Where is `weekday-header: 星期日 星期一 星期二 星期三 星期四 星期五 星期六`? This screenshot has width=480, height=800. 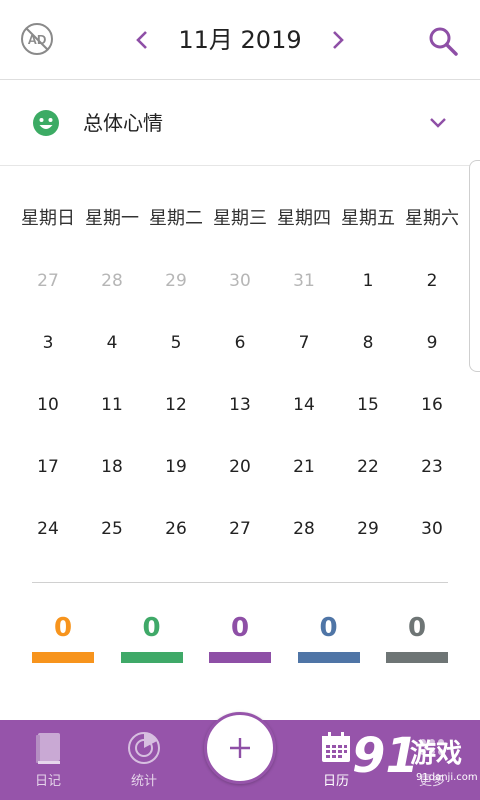
weekday-header: 星期日 星期一 星期二 星期三 星期四 星期五 星期六 is located at coordinates (240, 219).